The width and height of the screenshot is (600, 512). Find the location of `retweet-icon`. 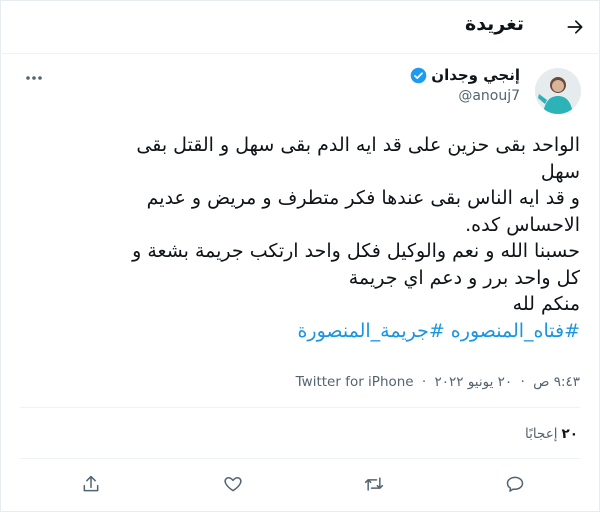

retweet-icon is located at coordinates (374, 484).